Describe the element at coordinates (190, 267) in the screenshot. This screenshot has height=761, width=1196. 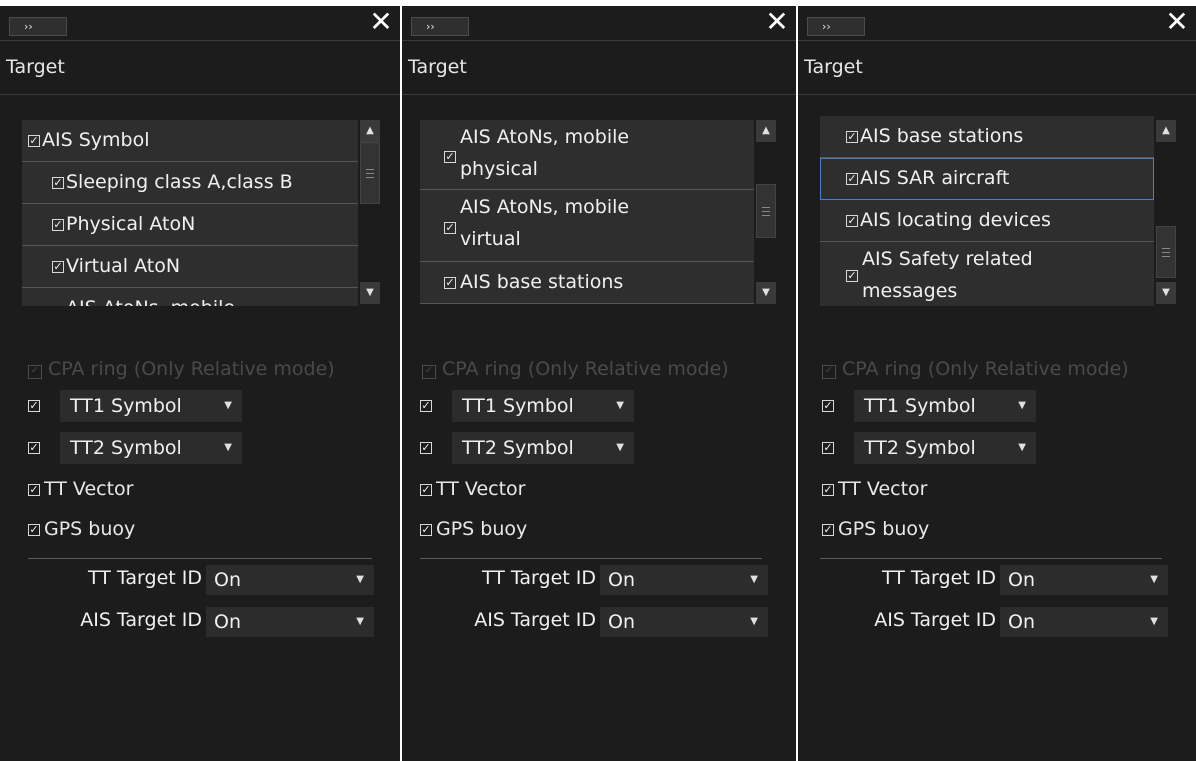
I see `list-item: ✓ Virtual AtoN` at that location.